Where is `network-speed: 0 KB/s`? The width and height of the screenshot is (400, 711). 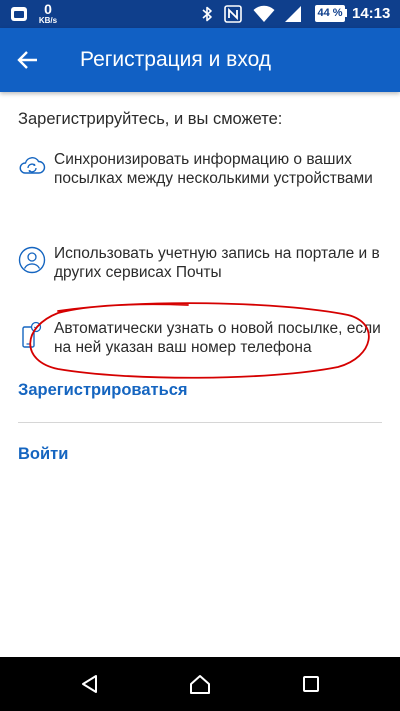
network-speed: 0 KB/s is located at coordinates (48, 13).